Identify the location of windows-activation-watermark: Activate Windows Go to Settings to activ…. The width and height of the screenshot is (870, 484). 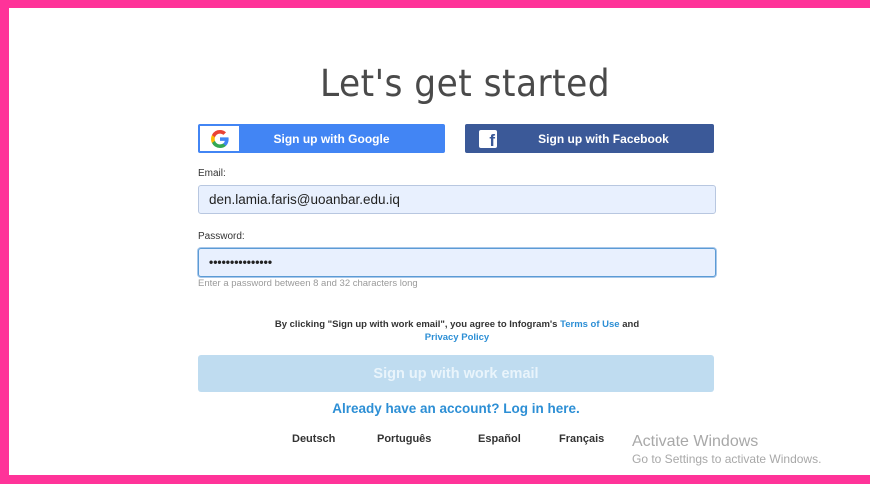
(726, 450).